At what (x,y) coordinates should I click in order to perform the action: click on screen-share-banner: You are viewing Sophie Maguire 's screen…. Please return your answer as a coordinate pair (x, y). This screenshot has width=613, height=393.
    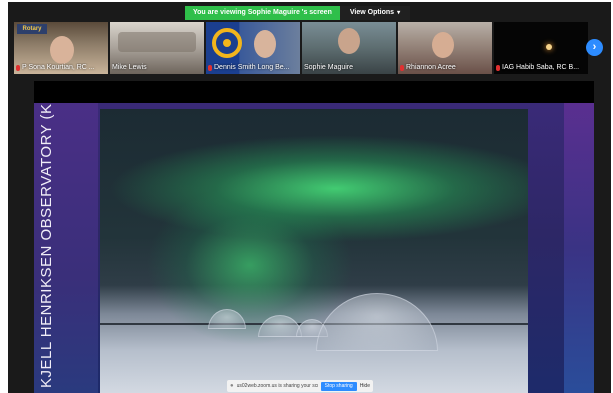
    Looking at the image, I should click on (298, 13).